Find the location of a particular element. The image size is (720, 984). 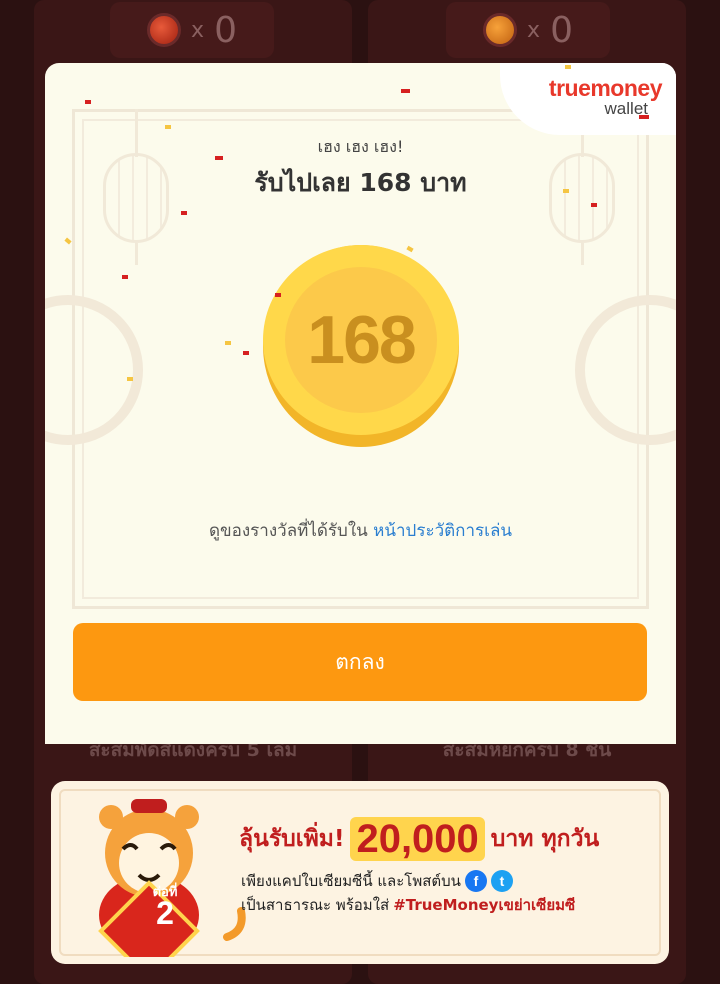

orange-icon is located at coordinates (500, 30).